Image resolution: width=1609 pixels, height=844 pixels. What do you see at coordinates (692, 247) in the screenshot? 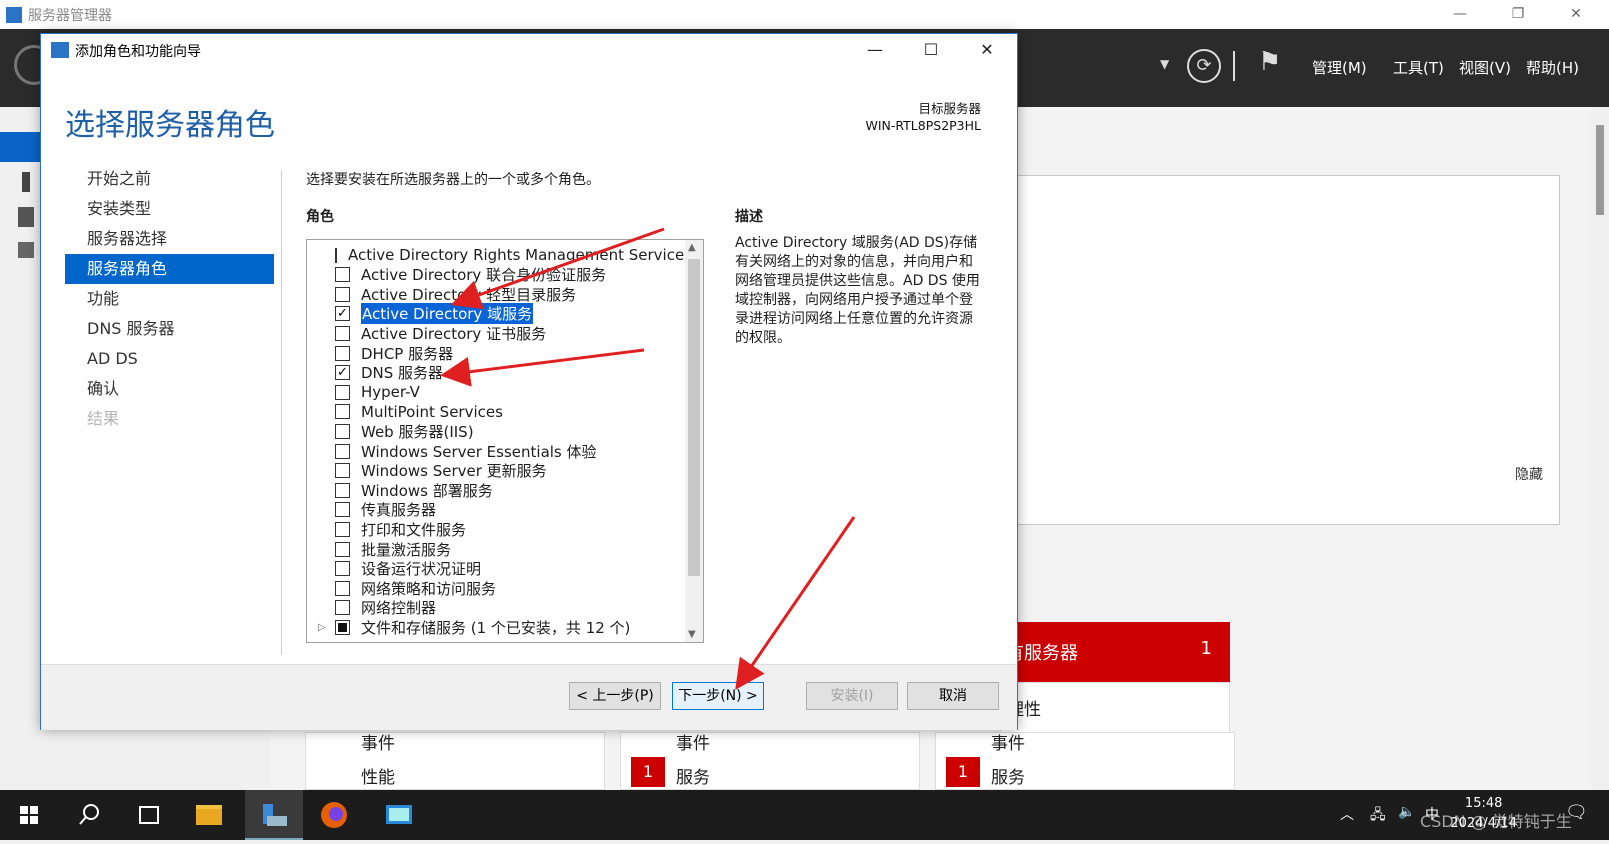
I see `scroll-up-icon: ▲` at bounding box center [692, 247].